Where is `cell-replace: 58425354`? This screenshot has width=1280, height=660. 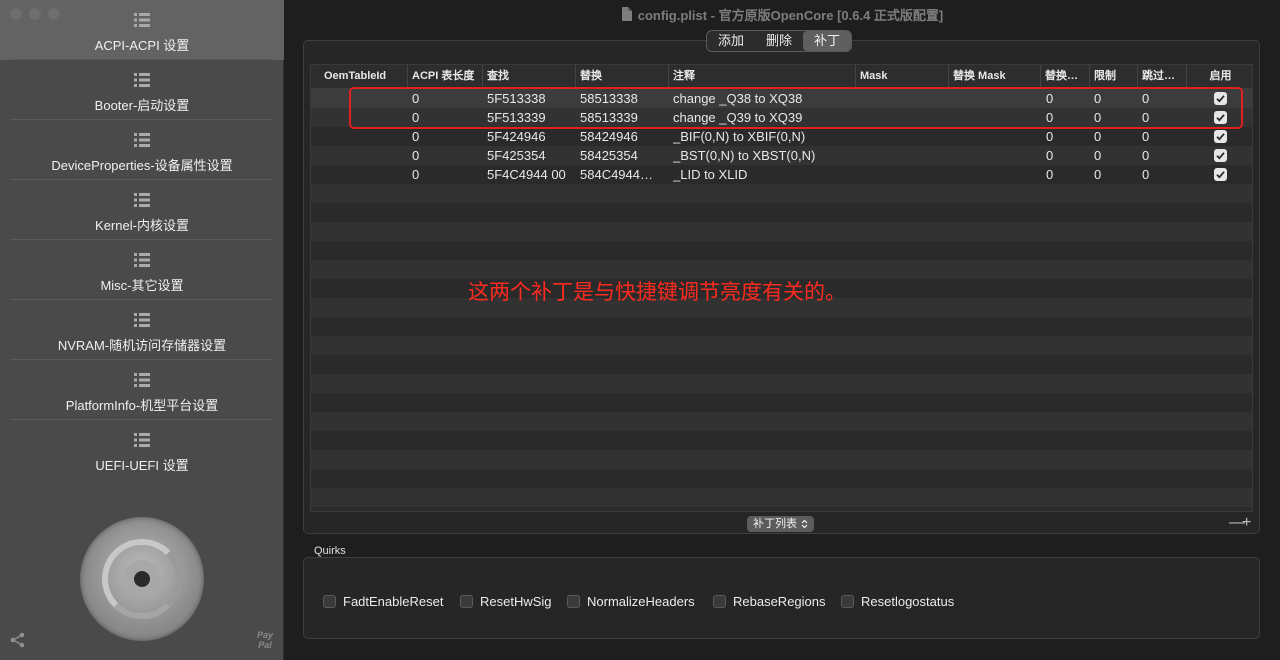 cell-replace: 58425354 is located at coordinates (624, 155).